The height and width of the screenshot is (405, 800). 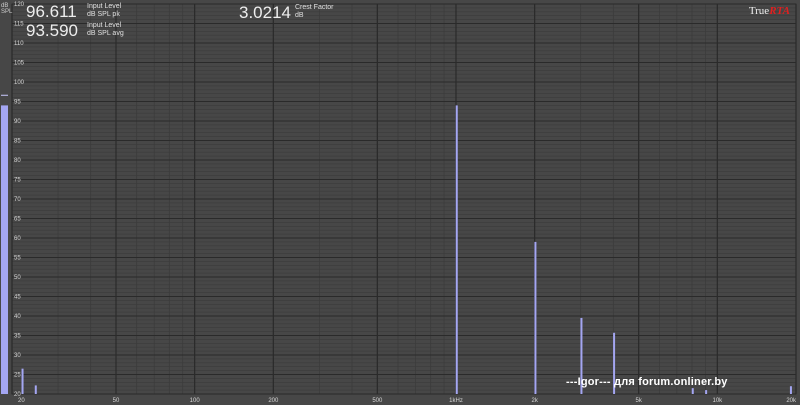 I want to click on forum-watermark: ---Igor--- для forum.onliner.by, so click(x=647, y=382).